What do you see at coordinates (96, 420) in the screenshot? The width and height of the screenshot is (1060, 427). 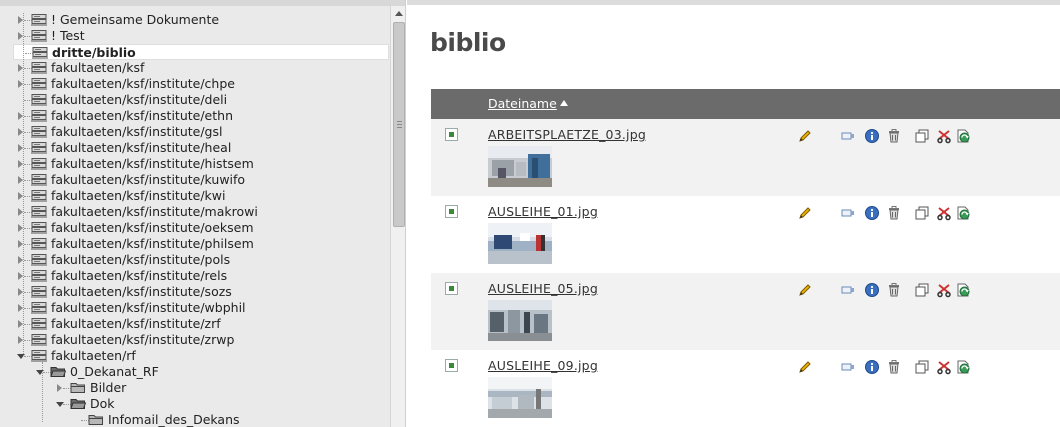 I see `folder-icon` at bounding box center [96, 420].